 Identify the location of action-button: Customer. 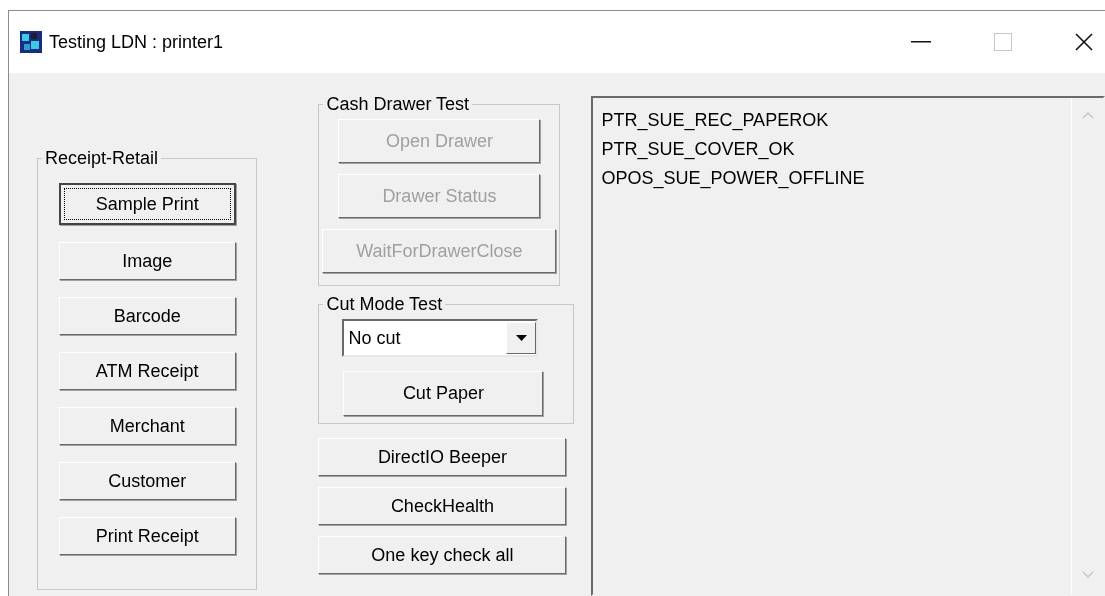
(147, 481).